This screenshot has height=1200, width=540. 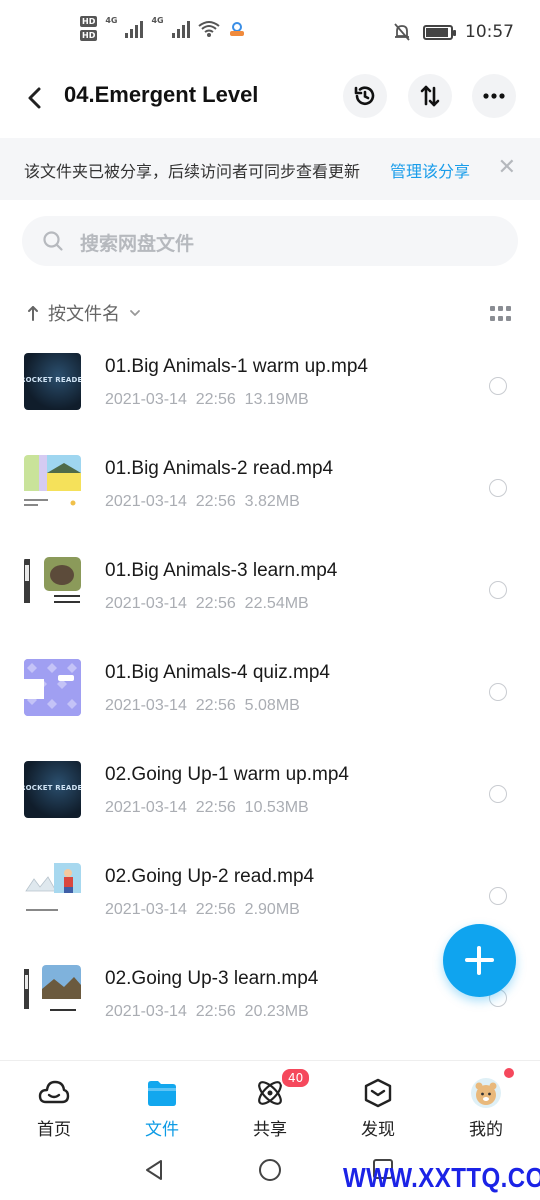 I want to click on cloud-home-icon, so click(x=54, y=1092).